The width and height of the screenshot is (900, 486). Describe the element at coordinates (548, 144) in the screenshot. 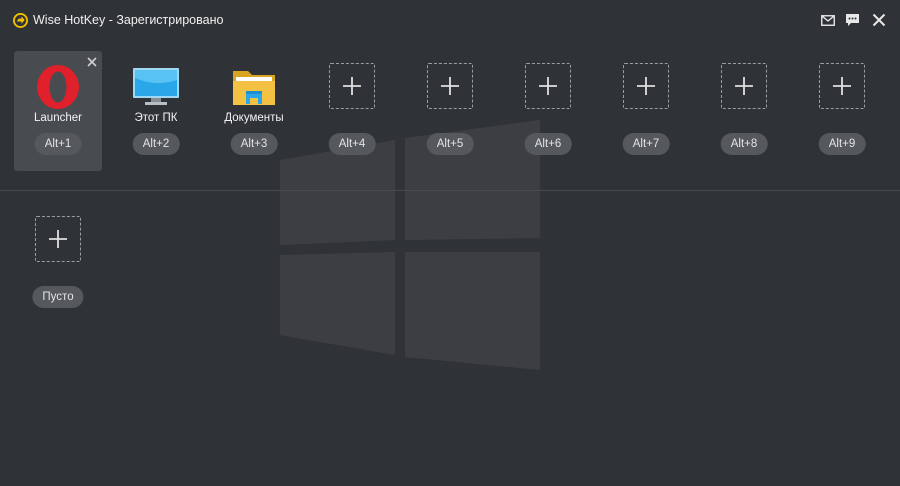

I see `hotkey-badge: Alt+6` at that location.